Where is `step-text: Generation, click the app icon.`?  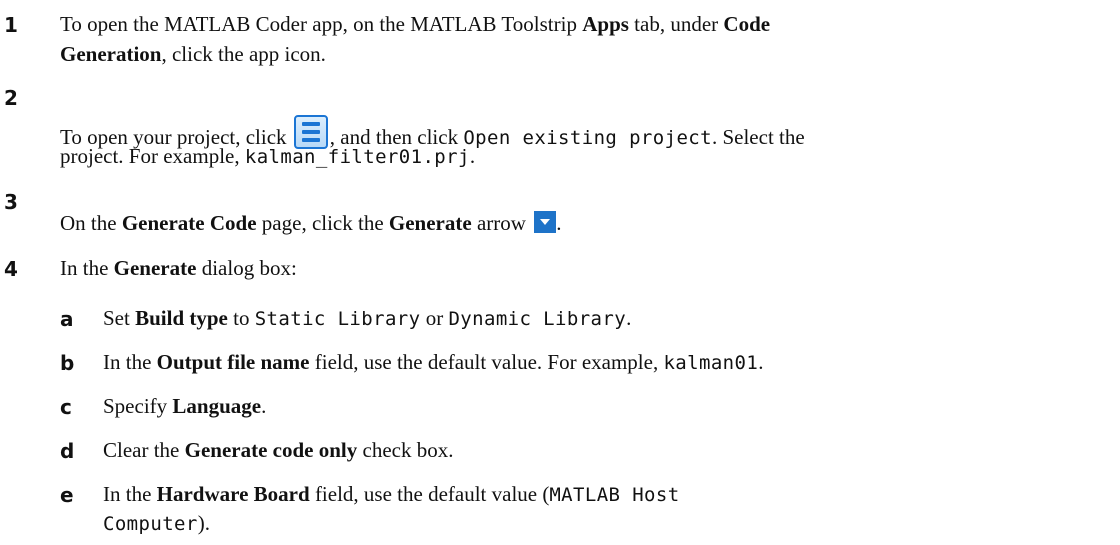 step-text: Generation, click the app icon. is located at coordinates (193, 54).